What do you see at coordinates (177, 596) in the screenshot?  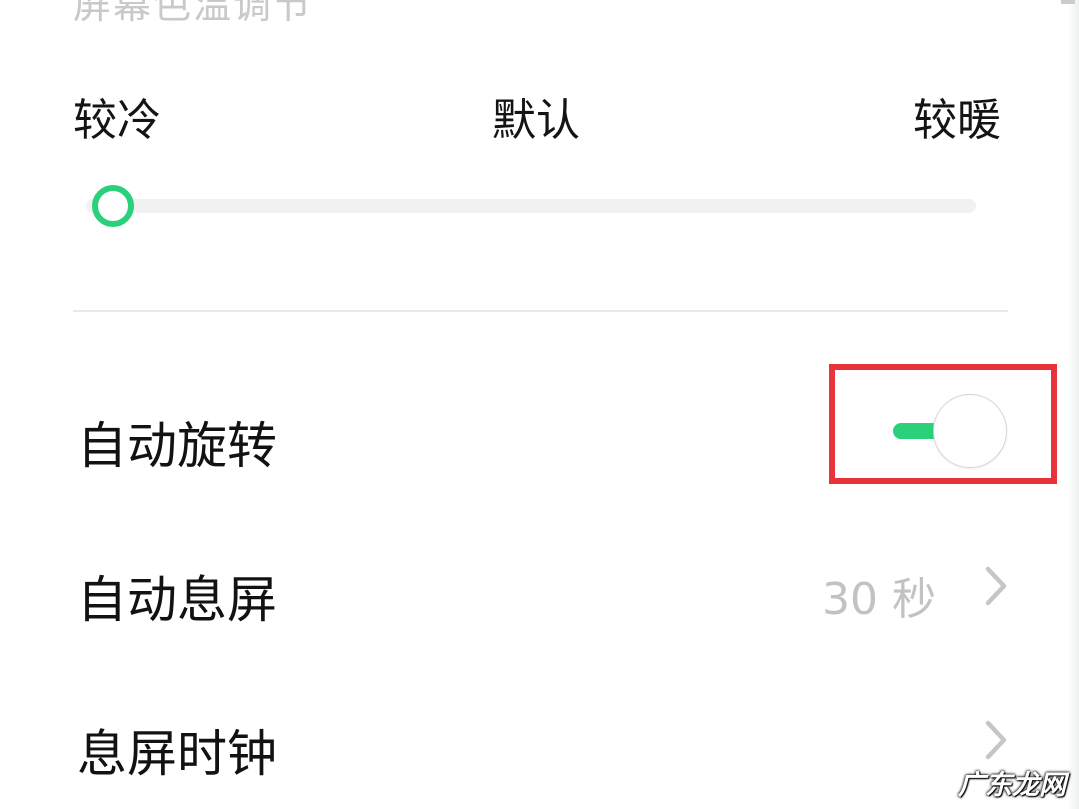 I see `auto-screen-off-label: 自动息屏` at bounding box center [177, 596].